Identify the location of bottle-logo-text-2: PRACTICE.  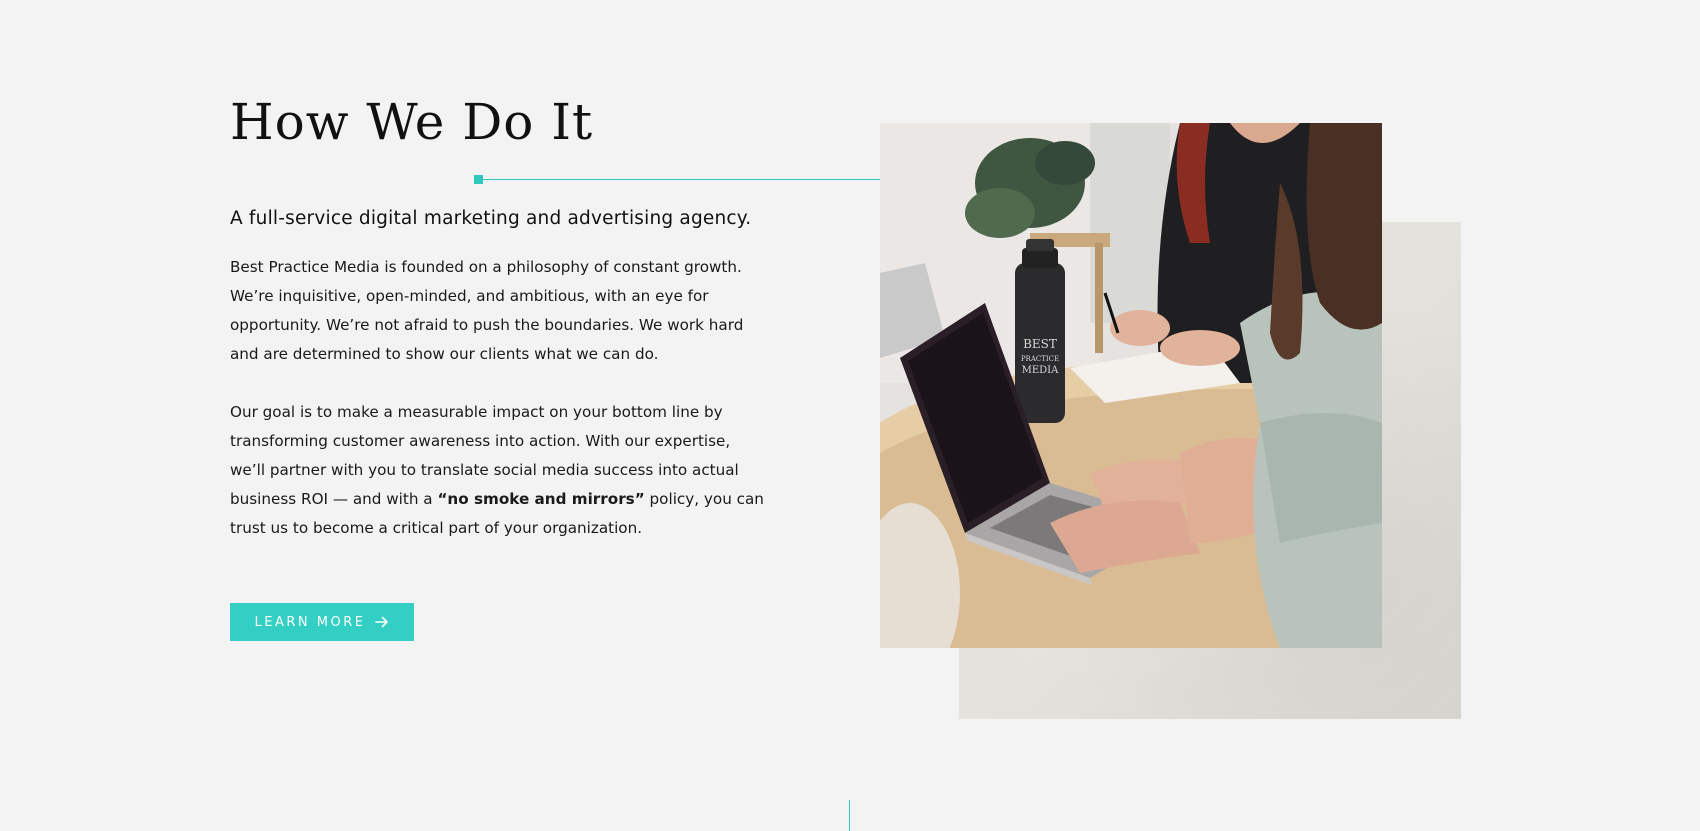
(1040, 359).